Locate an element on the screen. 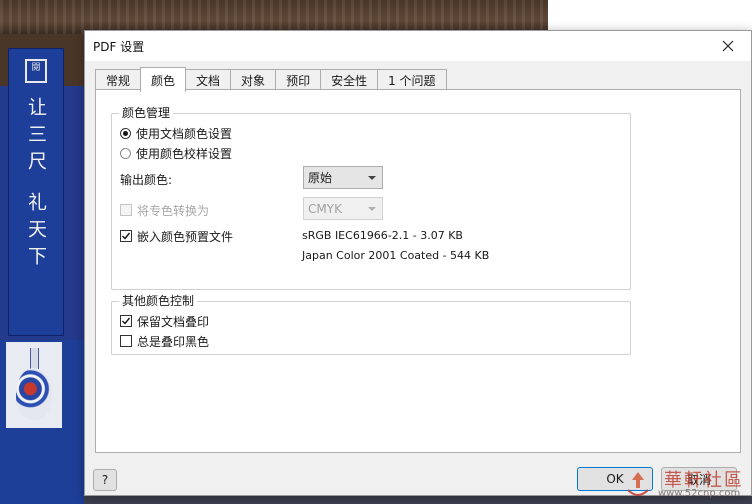 The width and height of the screenshot is (752, 504). watermark-url: www.52cnp.com is located at coordinates (699, 493).